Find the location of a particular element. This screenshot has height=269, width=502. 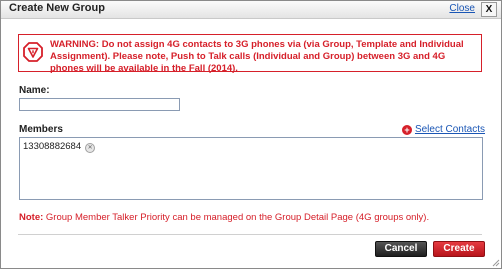

footer-divider is located at coordinates (250, 234).